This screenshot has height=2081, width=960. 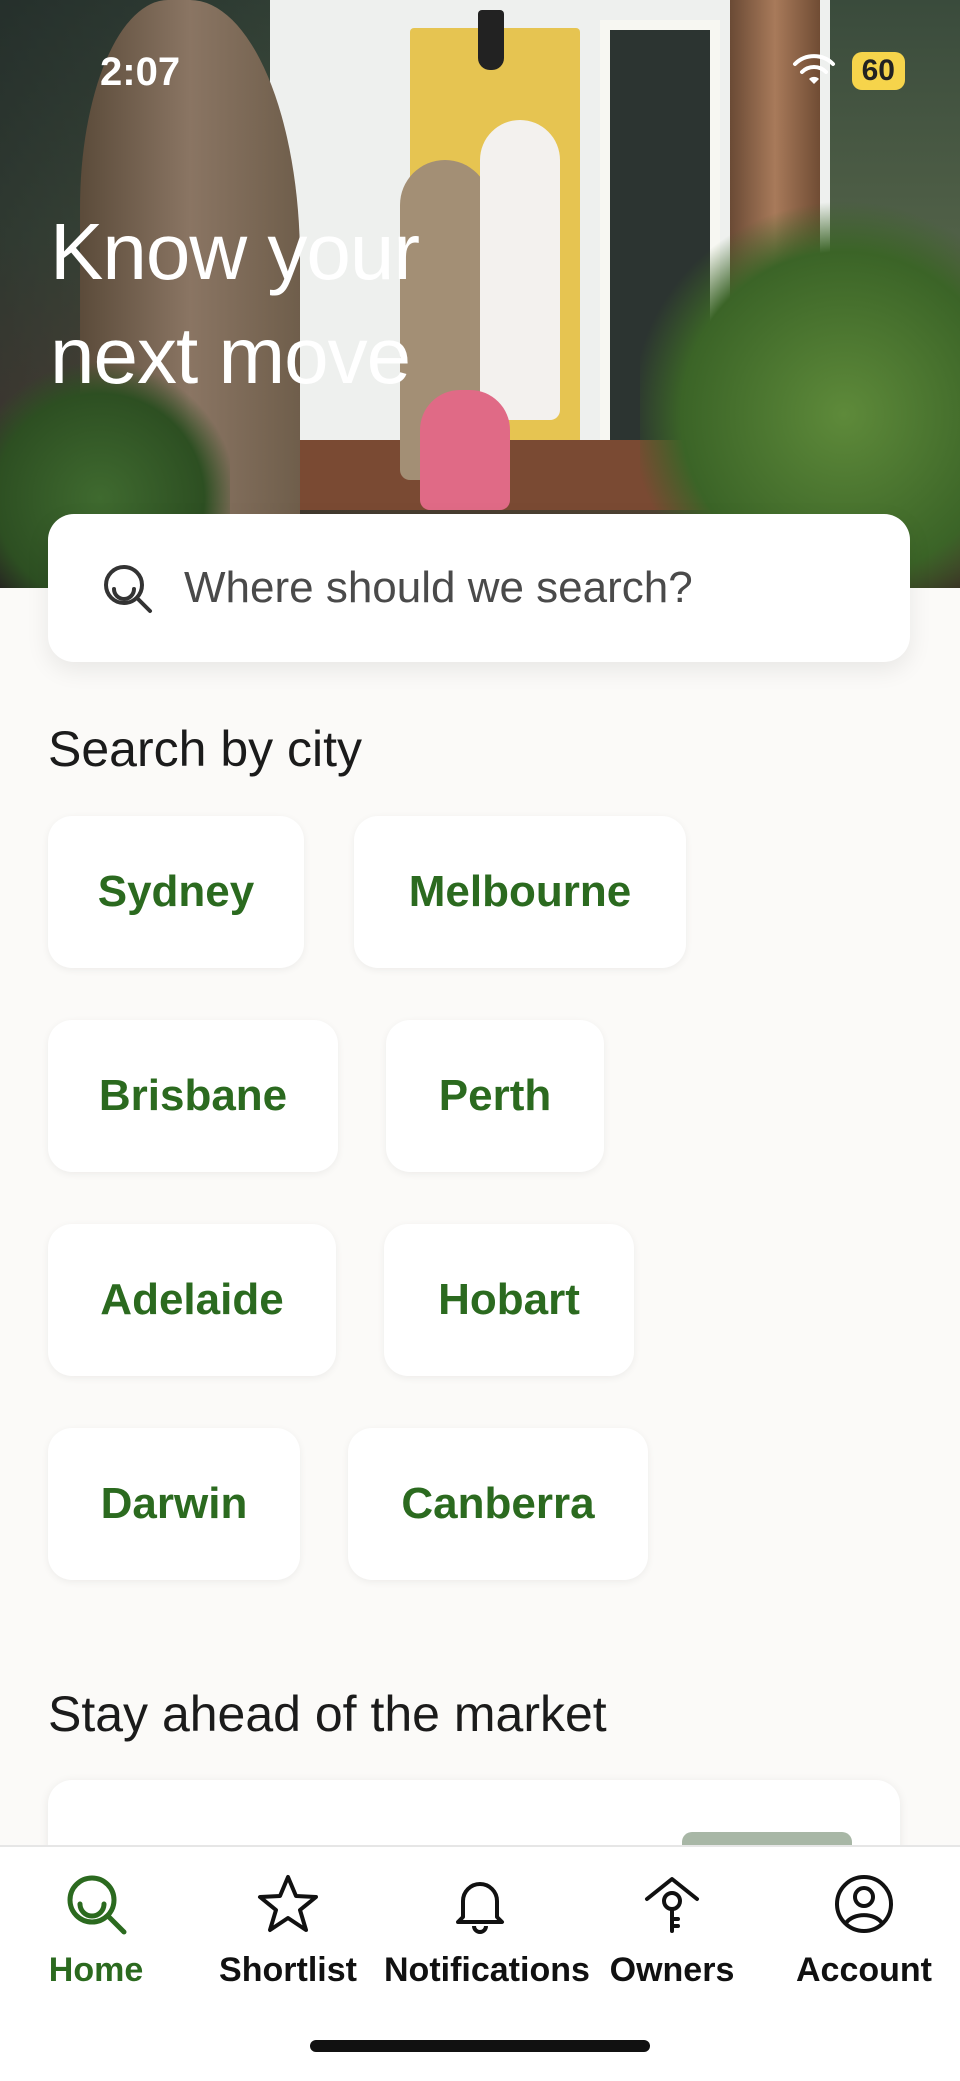 What do you see at coordinates (864, 1904) in the screenshot?
I see `user-circle-icon` at bounding box center [864, 1904].